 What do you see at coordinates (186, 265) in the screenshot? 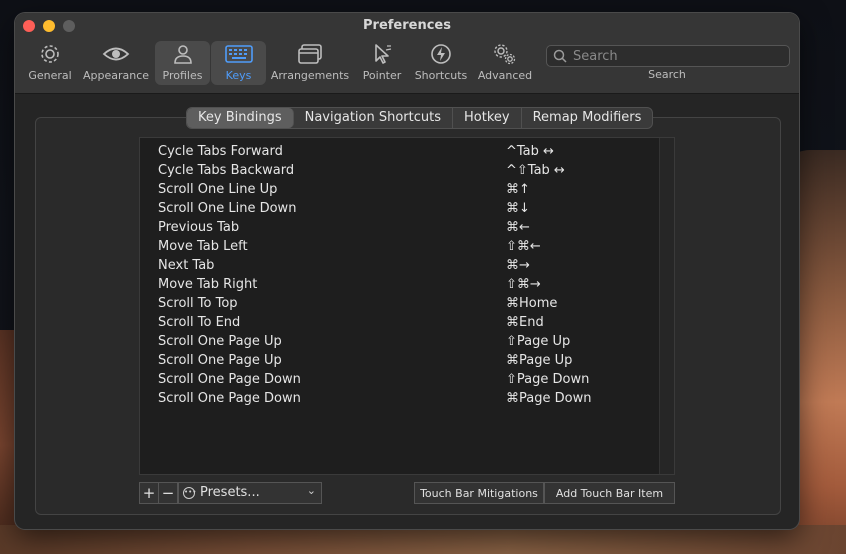
I see `binding-action: Next Tab` at bounding box center [186, 265].